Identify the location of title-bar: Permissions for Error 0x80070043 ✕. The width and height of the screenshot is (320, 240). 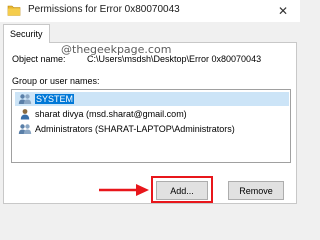
(150, 11).